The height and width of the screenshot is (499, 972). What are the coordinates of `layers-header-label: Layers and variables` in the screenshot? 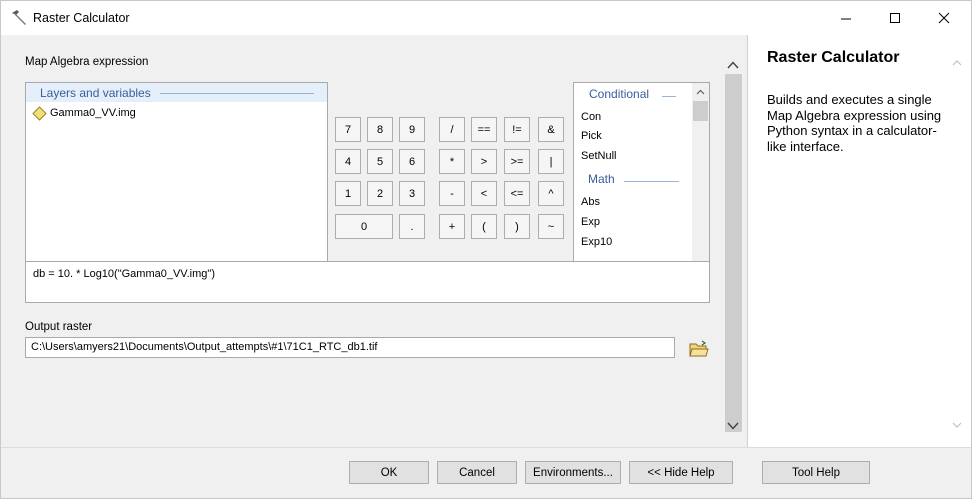 It's located at (95, 93).